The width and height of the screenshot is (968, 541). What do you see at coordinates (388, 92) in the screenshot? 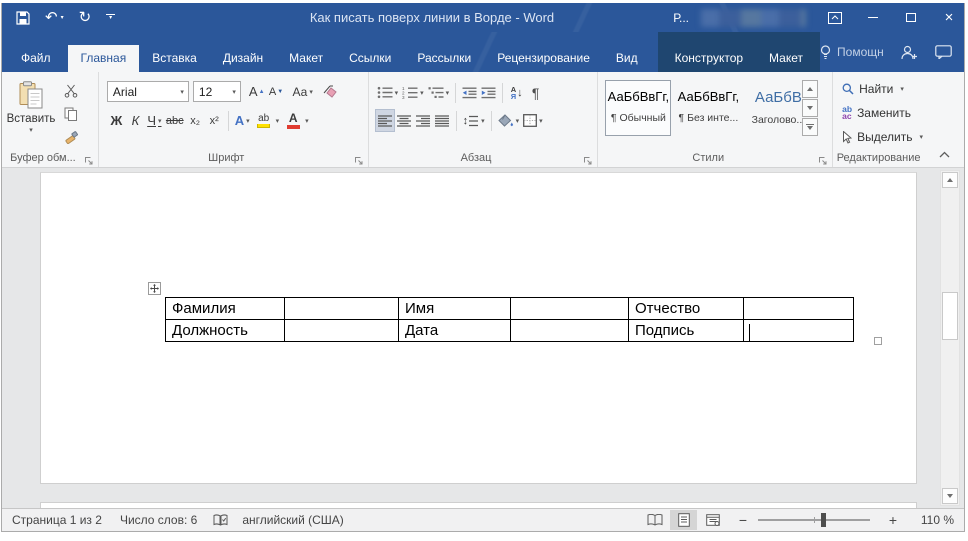
I see `bullets-button` at bounding box center [388, 92].